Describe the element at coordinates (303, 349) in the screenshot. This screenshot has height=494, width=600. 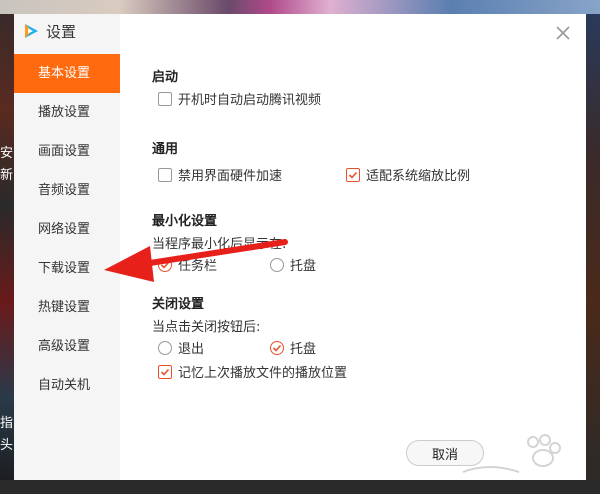
I see `close-tray-label: 托盘` at that location.